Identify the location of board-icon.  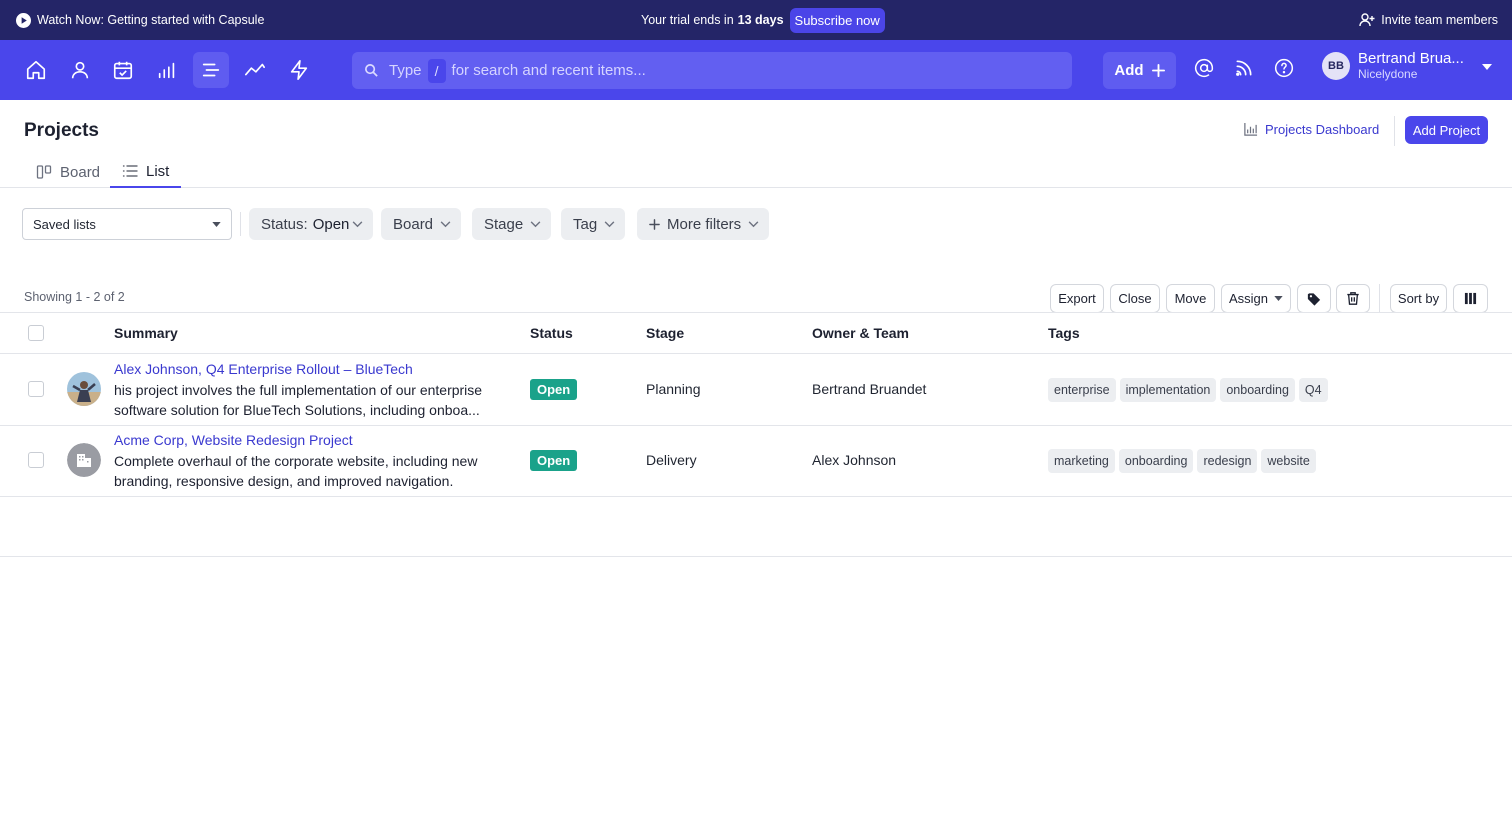
(44, 172).